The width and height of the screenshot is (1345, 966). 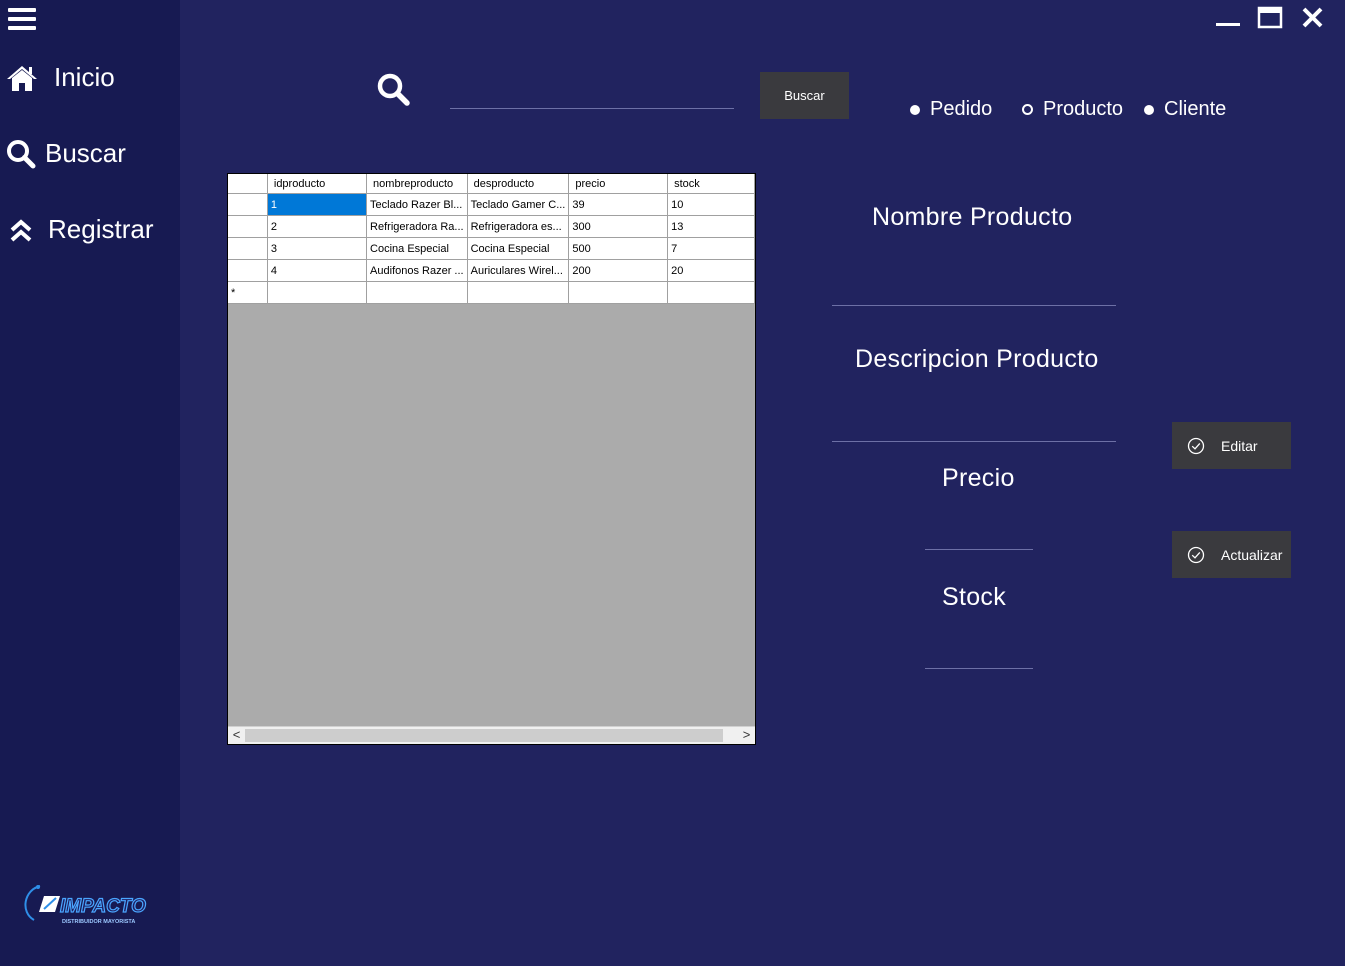 What do you see at coordinates (317, 204) in the screenshot?
I see `table-cell: 1` at bounding box center [317, 204].